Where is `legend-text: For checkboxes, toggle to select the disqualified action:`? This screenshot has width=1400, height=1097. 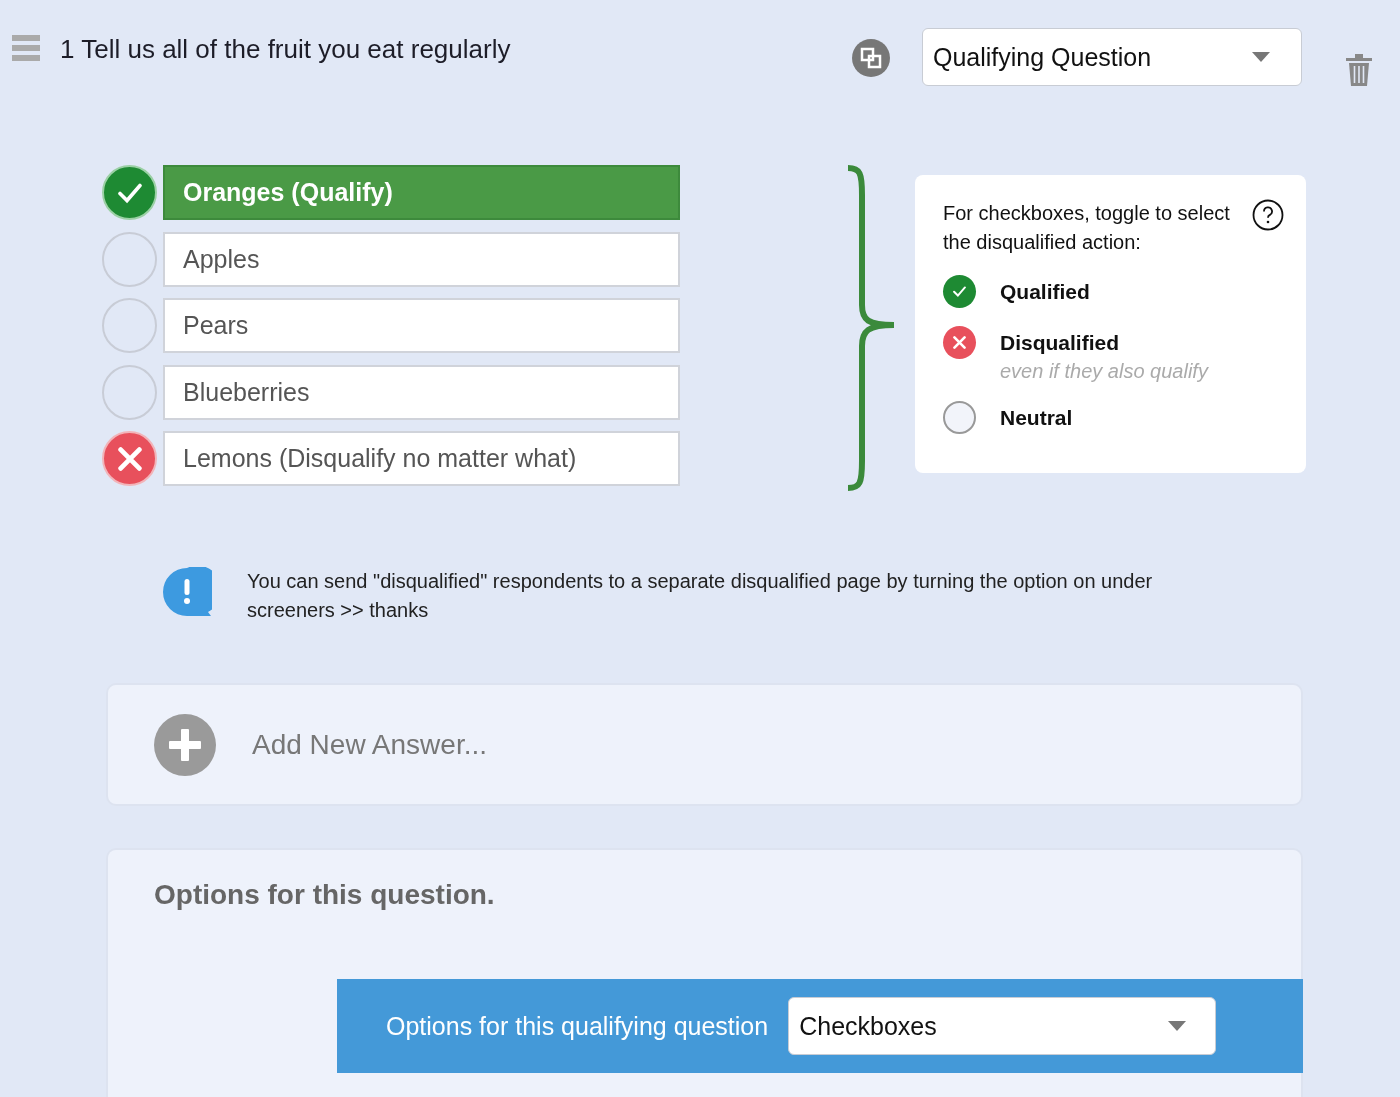
legend-text: For checkboxes, toggle to select the disqualified action: is located at coordinates (1087, 228).